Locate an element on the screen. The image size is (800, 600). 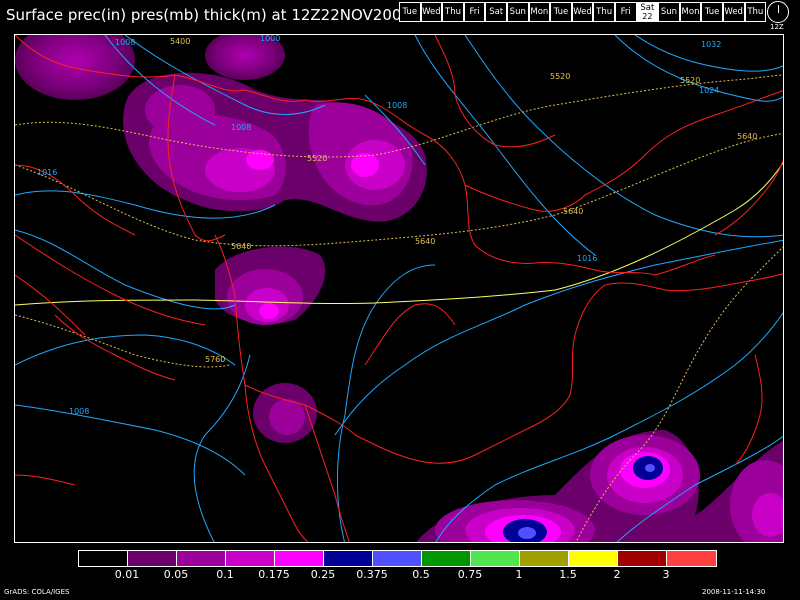
colorbar-label: 0.1 is located at coordinates (225, 574).